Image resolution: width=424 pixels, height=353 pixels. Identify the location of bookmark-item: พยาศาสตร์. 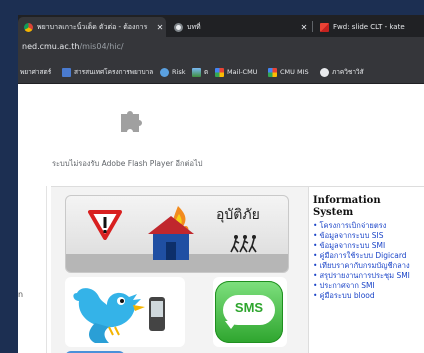
(35, 72).